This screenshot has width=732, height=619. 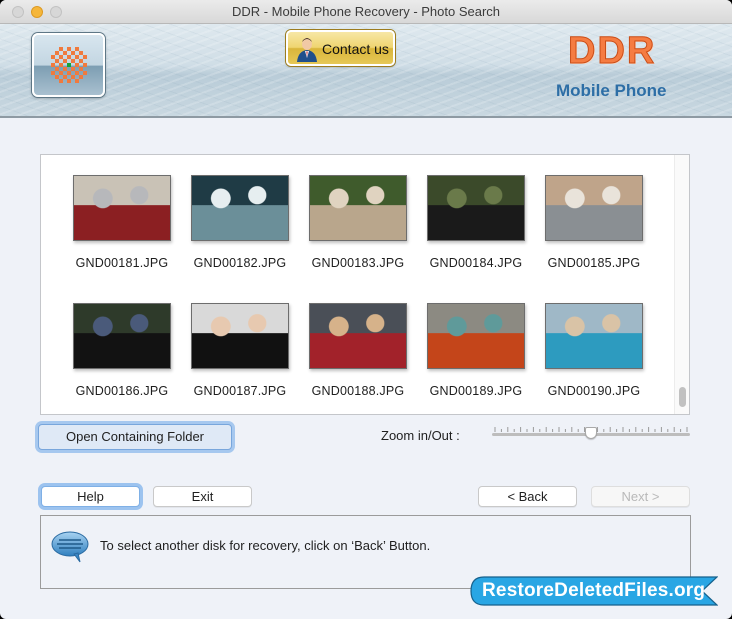 I want to click on photo-item: GND00188.JPG, so click(x=358, y=350).